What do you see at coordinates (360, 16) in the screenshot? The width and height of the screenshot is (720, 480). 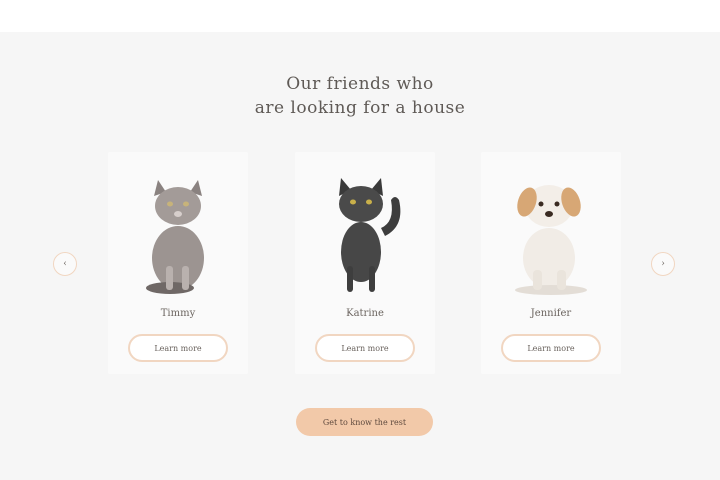 I see `header-bar` at bounding box center [360, 16].